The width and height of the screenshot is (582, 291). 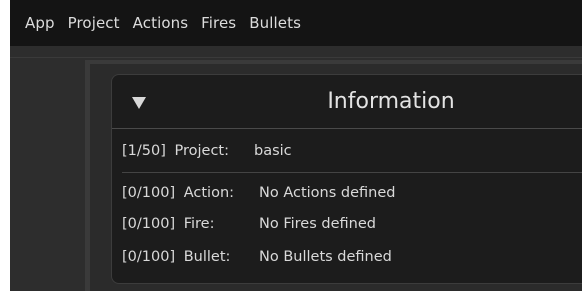 What do you see at coordinates (273, 151) in the screenshot?
I see `project-value: basic` at bounding box center [273, 151].